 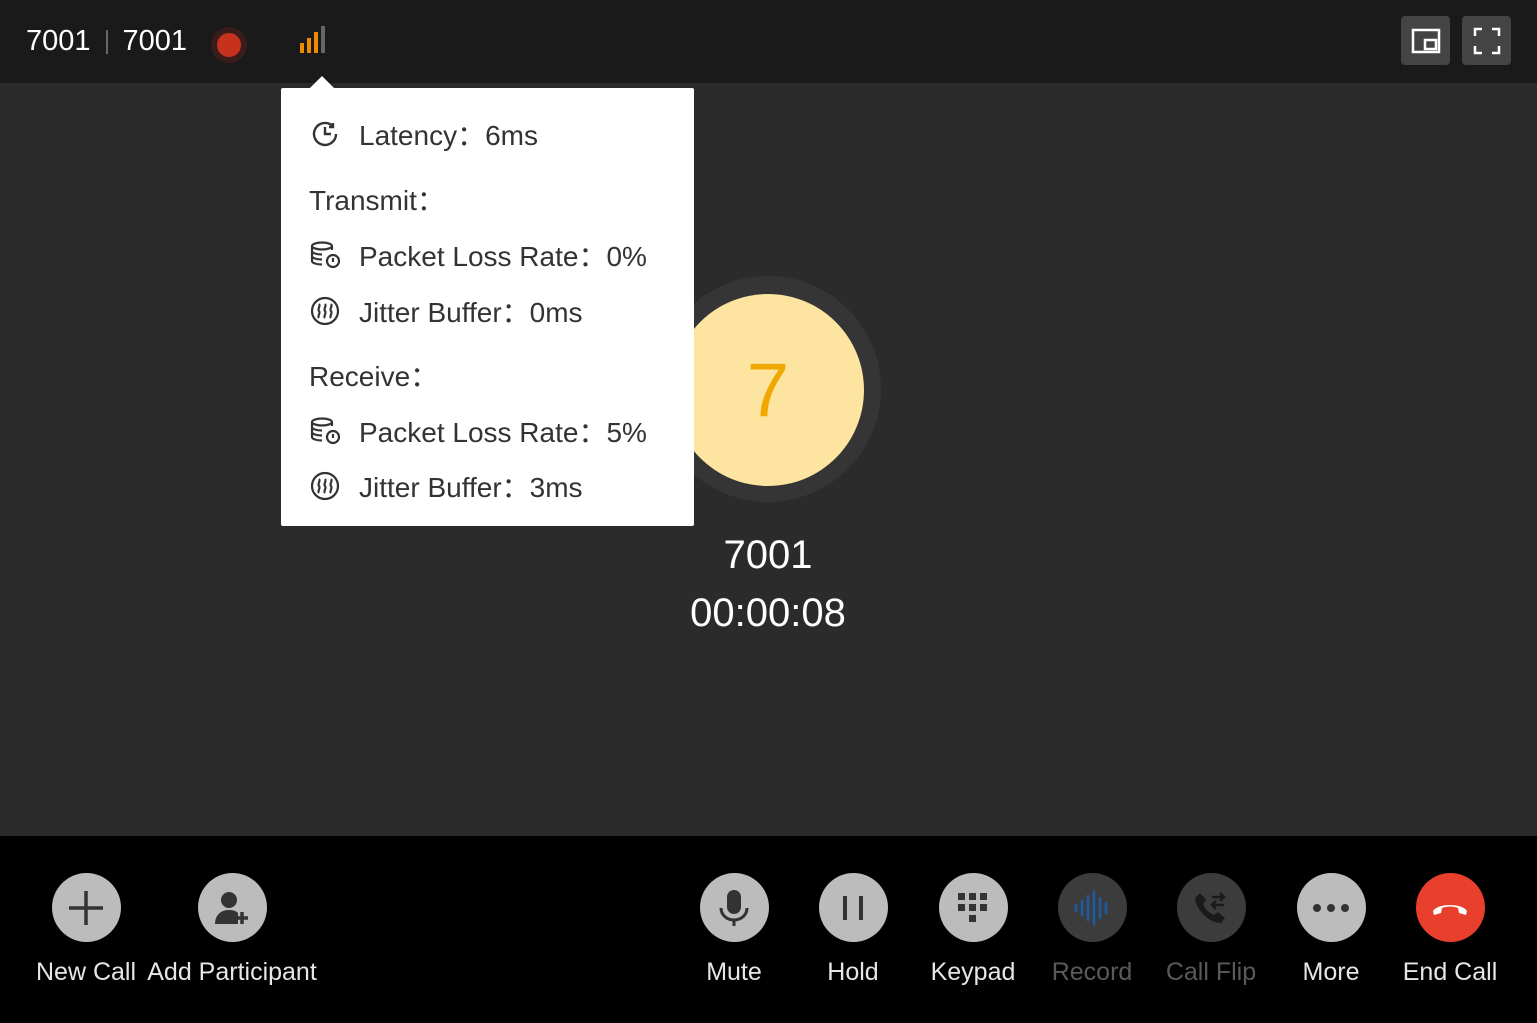 I want to click on transmit-jitter-row: Jitter Buffer：0ms, so click(x=446, y=311).